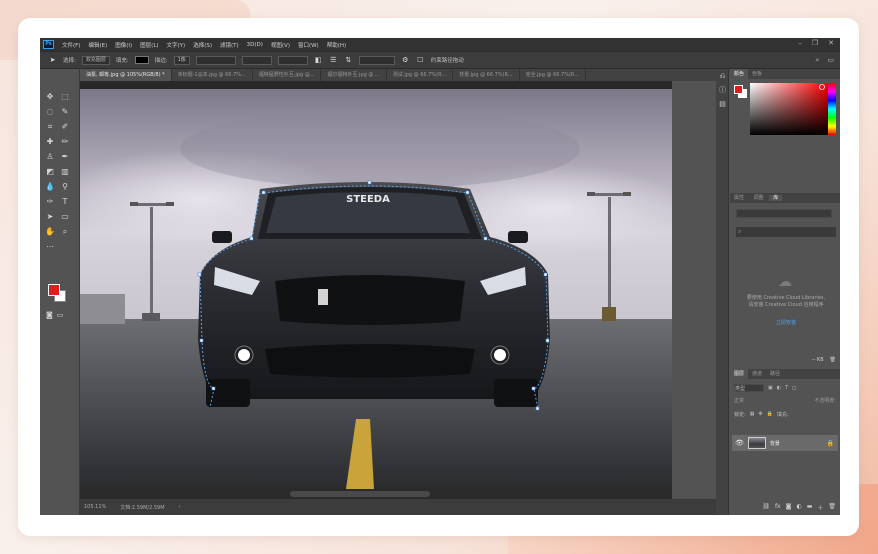 The width and height of the screenshot is (878, 554). I want to click on more-tools-icon: ⋯, so click(50, 246).